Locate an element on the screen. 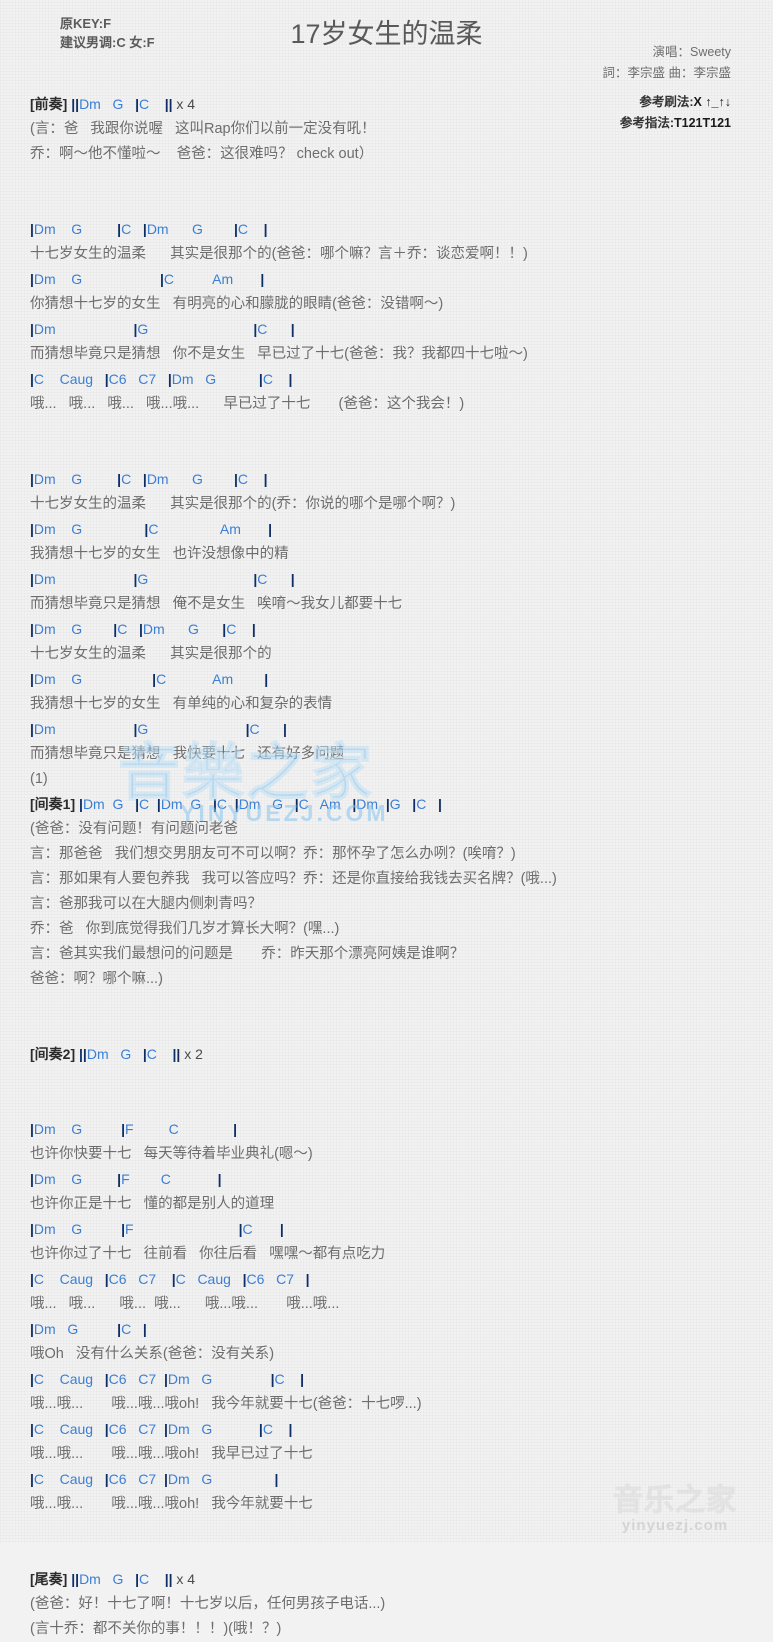 This screenshot has height=1642, width=773. lyric-line: 言：爸那我可以在大腿内侧刺青吗？ is located at coordinates (146, 904).